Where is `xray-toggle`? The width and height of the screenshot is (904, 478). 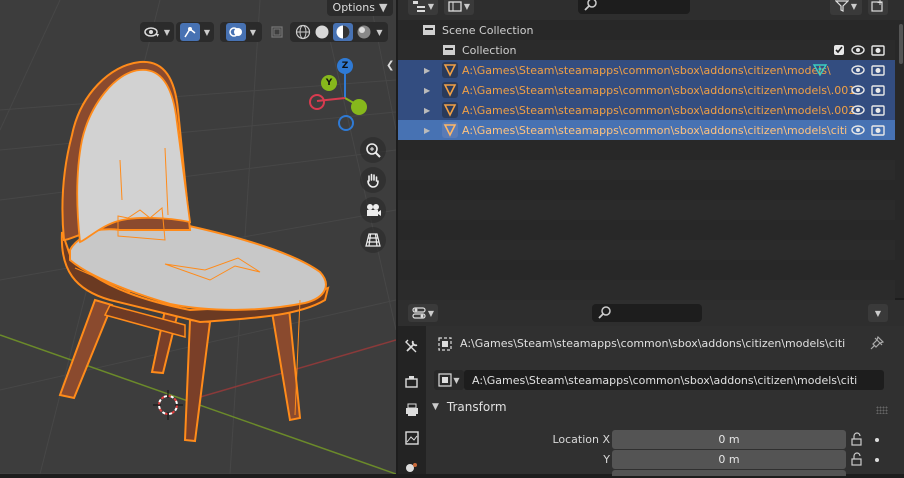
xray-toggle is located at coordinates (277, 32).